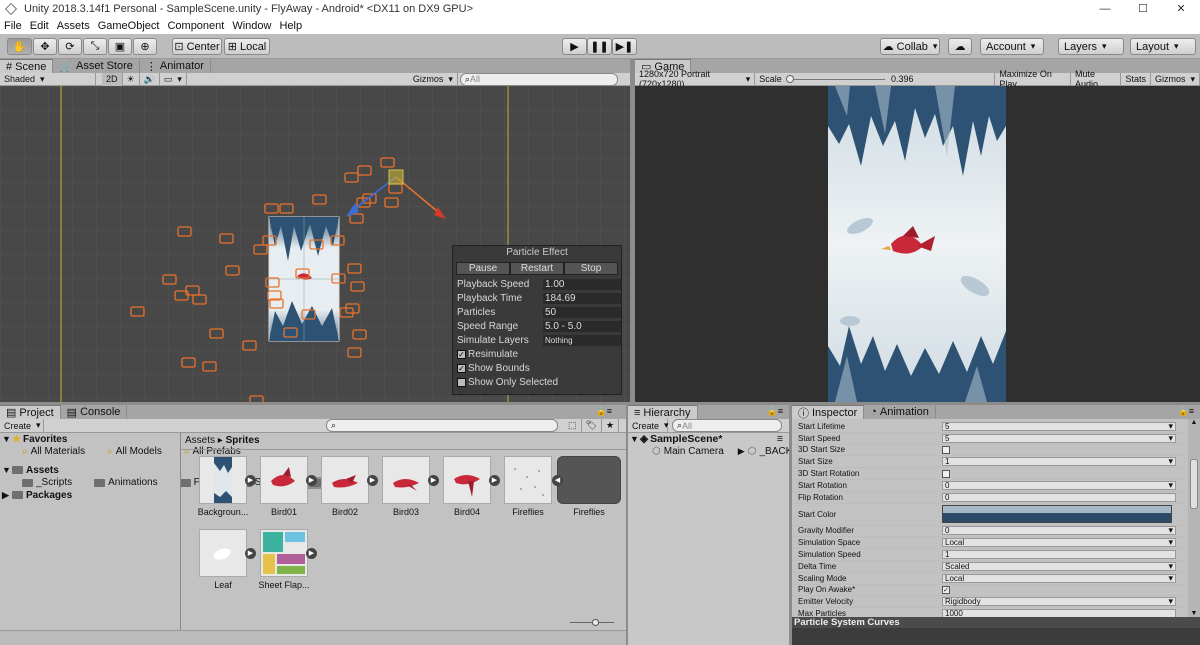 This screenshot has width=1200, height=645. I want to click on favorite-item: ⌕ All Models, so click(123, 452).